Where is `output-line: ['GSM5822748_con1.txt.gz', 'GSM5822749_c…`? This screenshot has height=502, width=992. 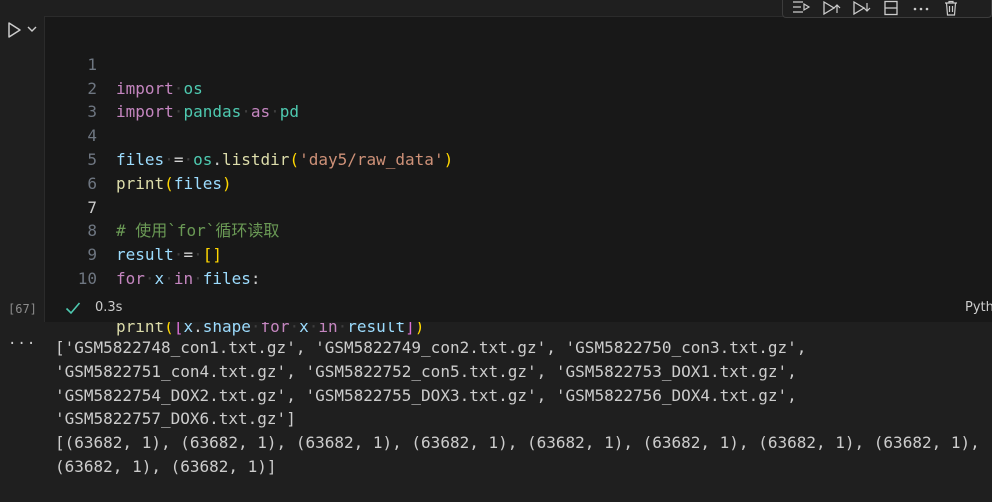 output-line: ['GSM5822748_con1.txt.gz', 'GSM5822749_c… is located at coordinates (431, 347).